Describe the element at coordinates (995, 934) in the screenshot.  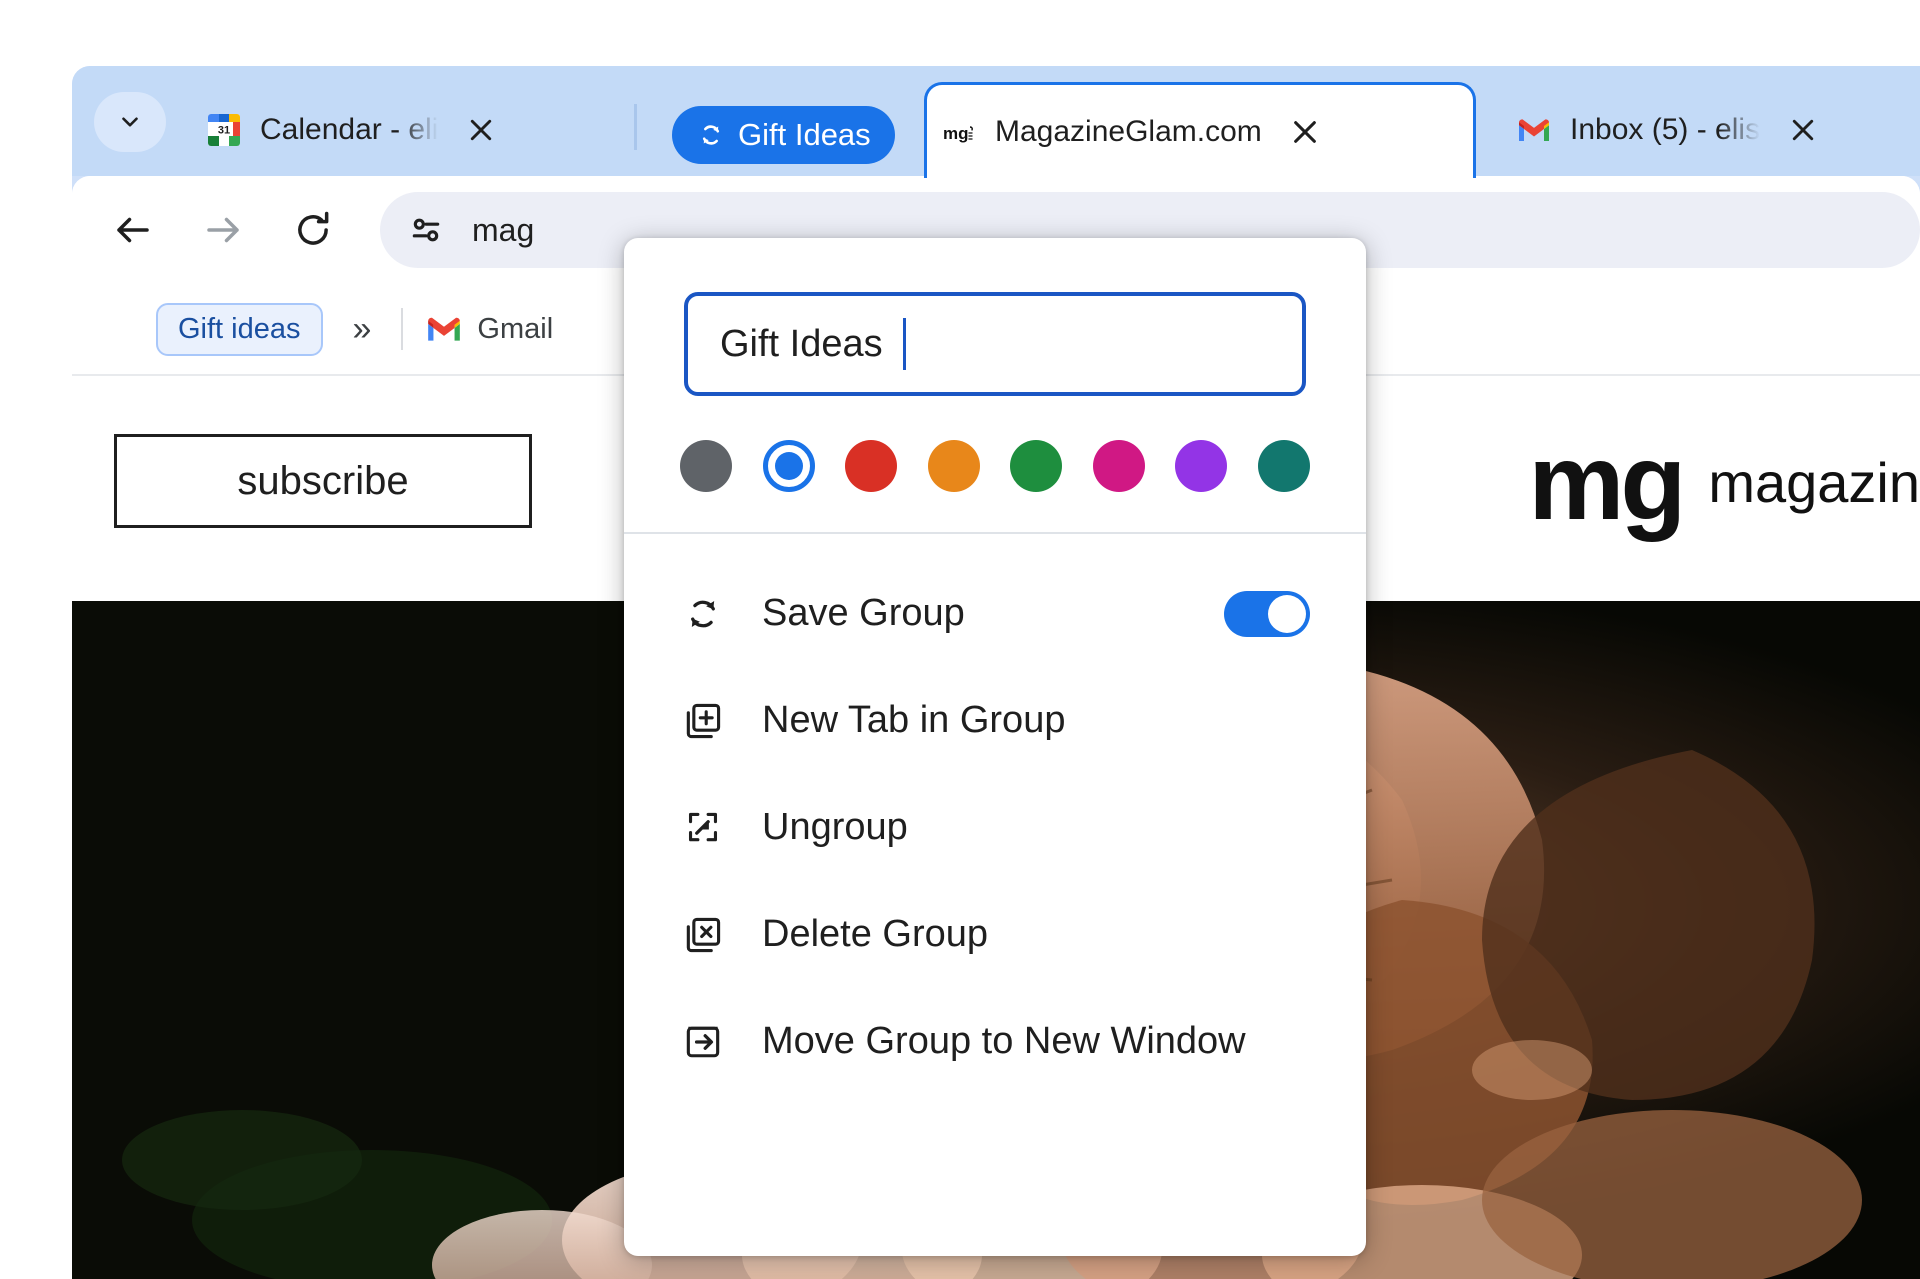
I see `menu-item-delete-group: Delete Group` at that location.